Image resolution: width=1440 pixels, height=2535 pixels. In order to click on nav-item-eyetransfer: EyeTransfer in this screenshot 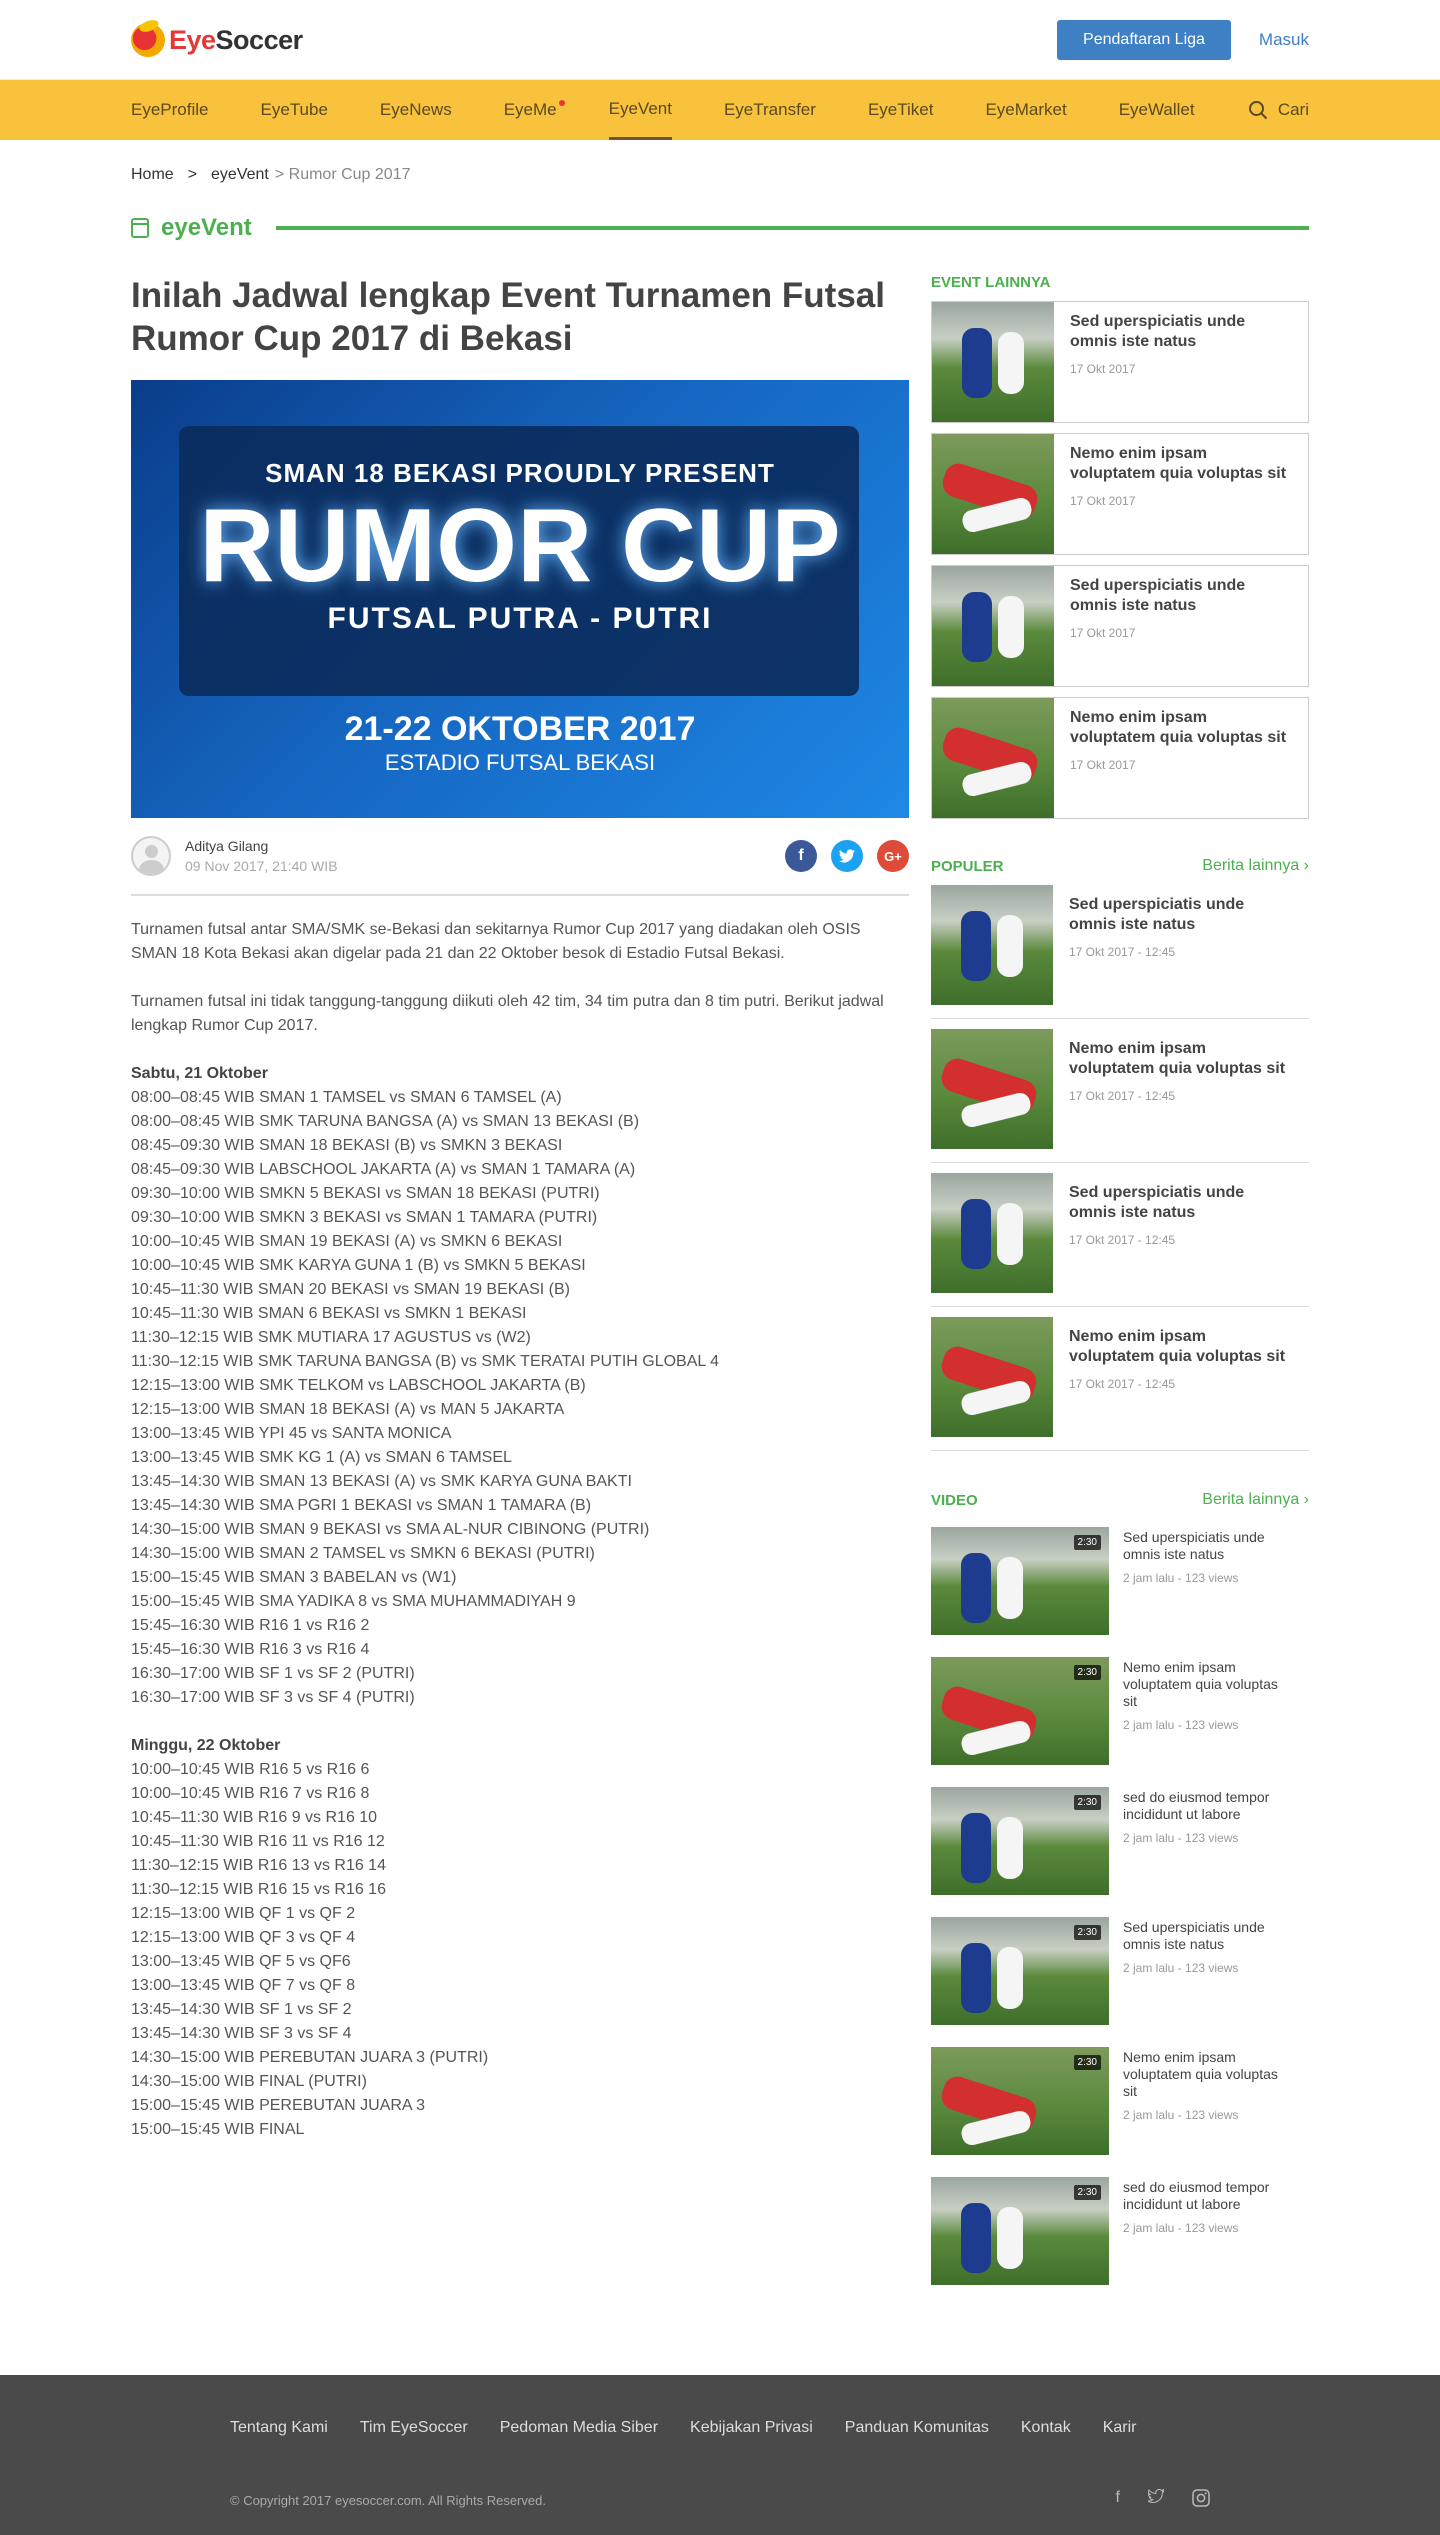, I will do `click(770, 110)`.